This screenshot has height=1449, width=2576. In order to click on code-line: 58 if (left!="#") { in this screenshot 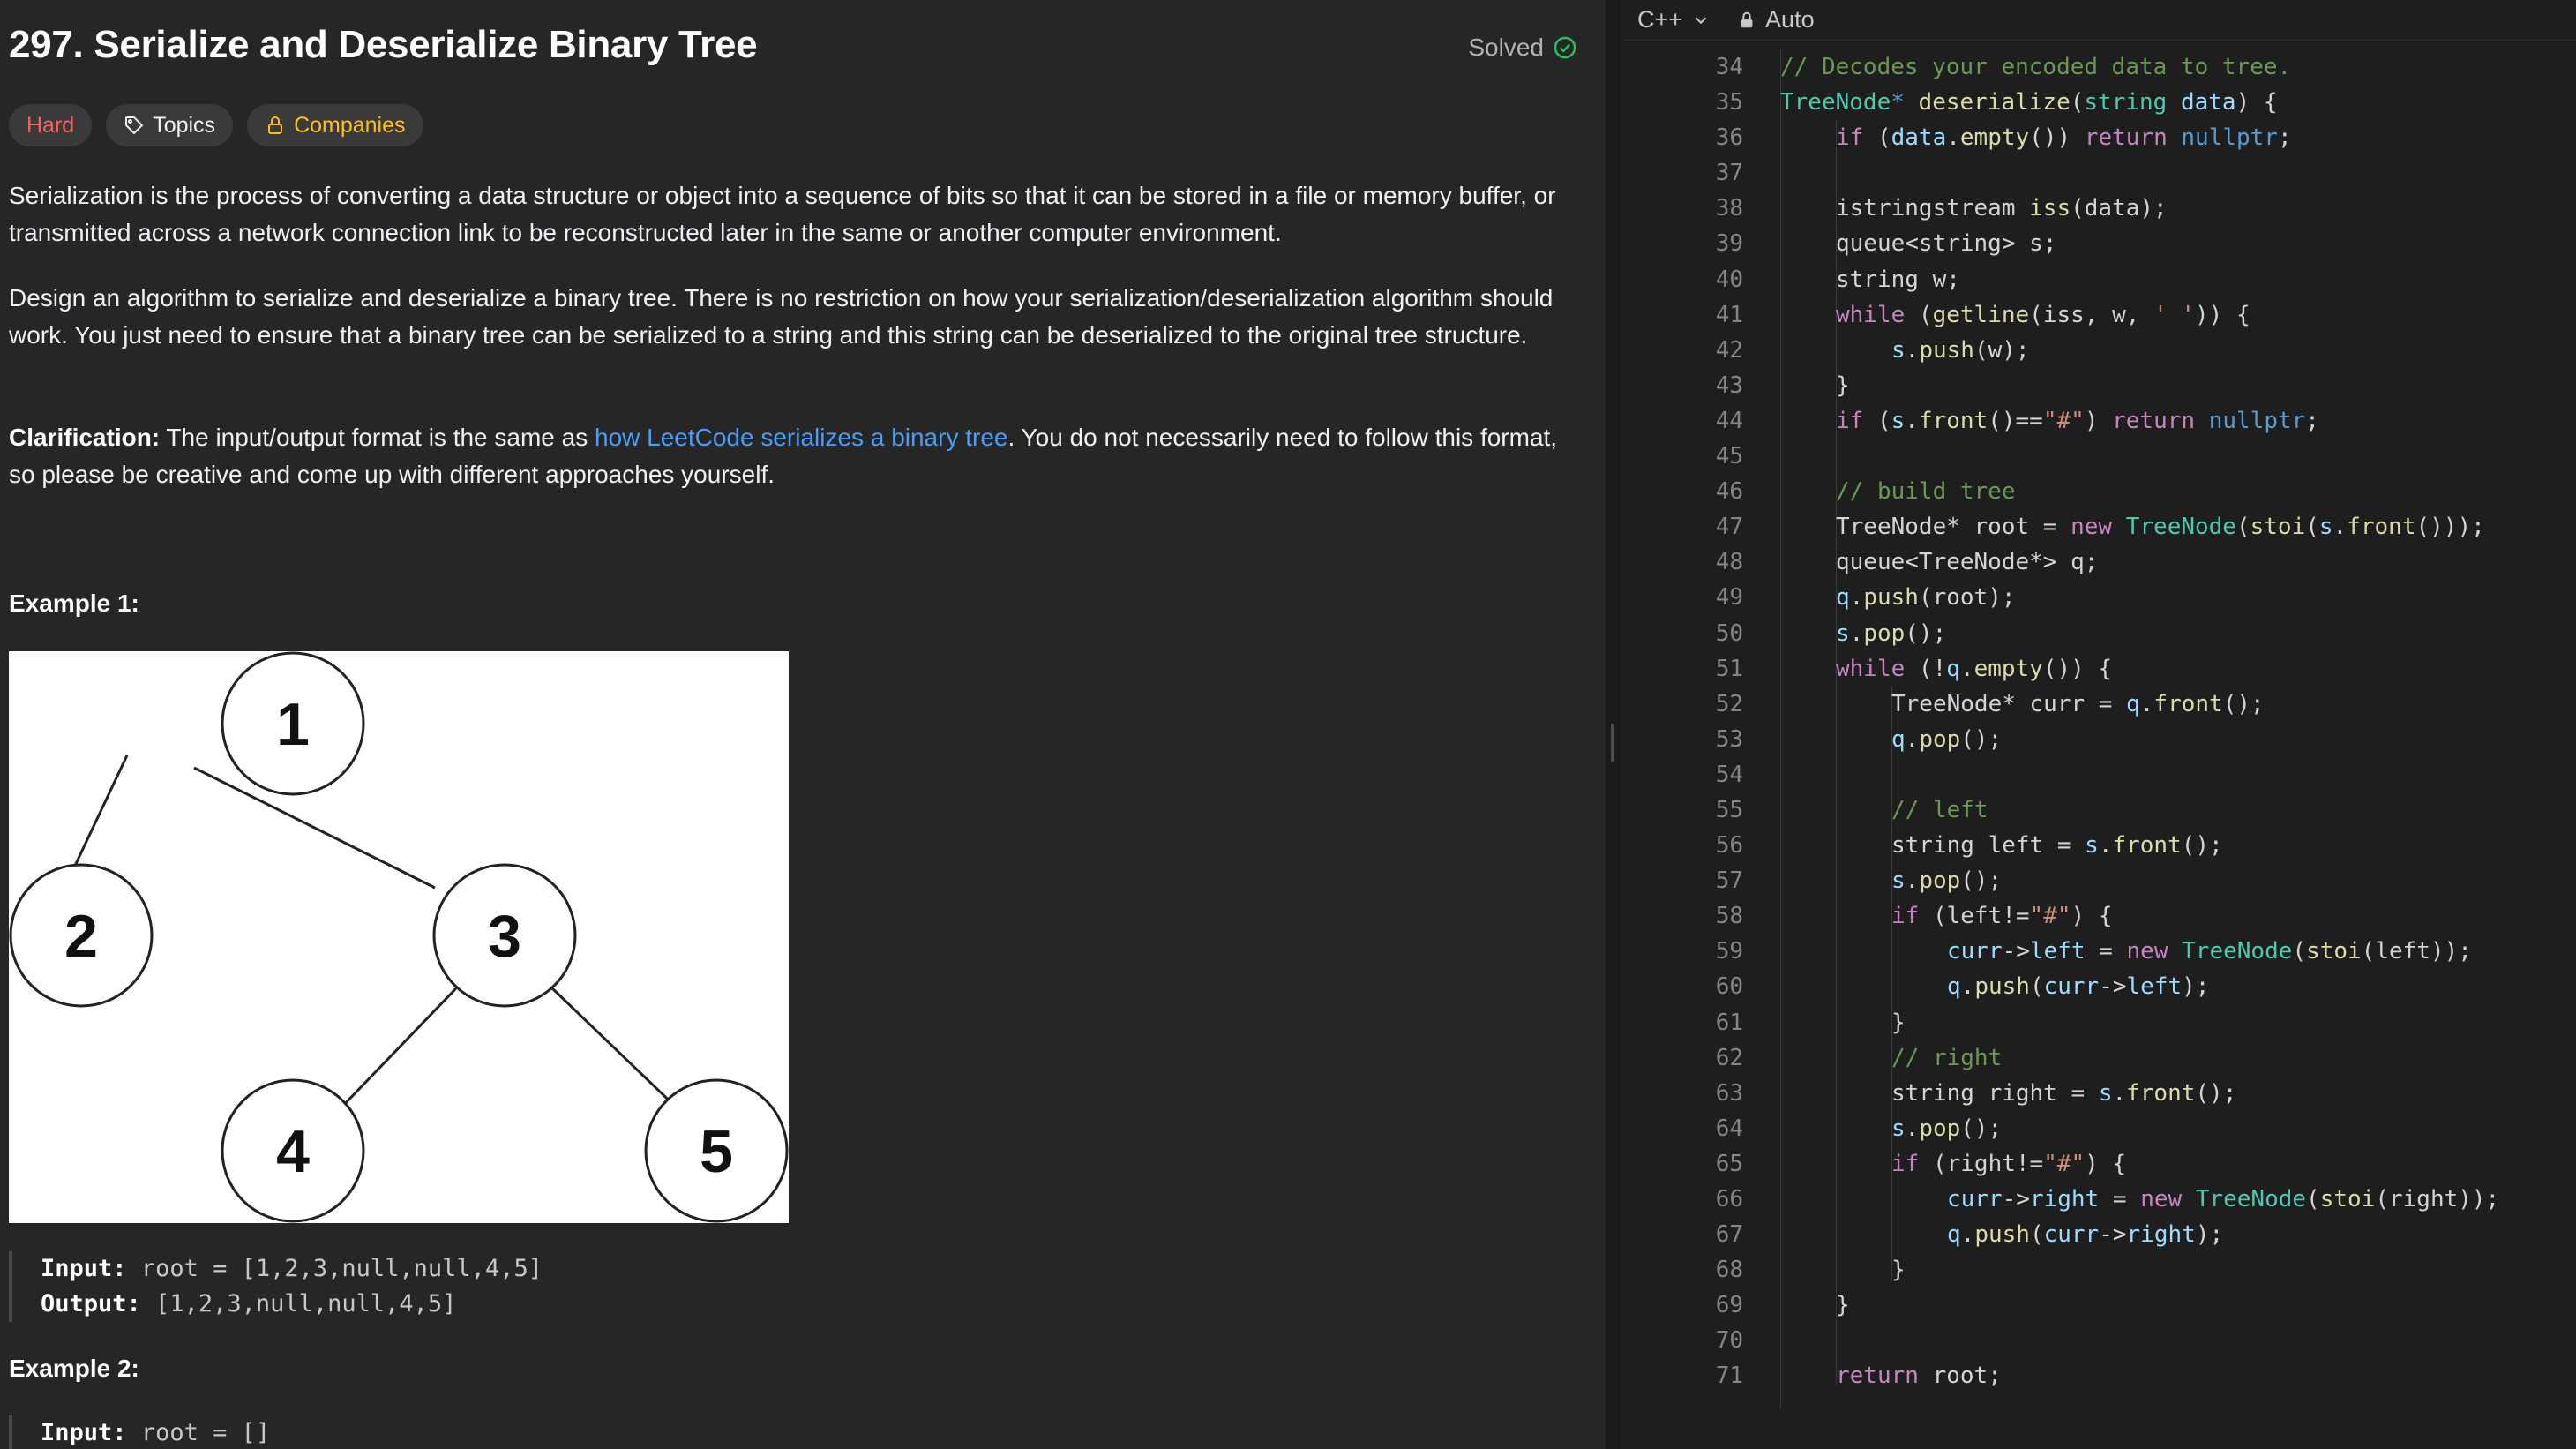, I will do `click(2098, 916)`.